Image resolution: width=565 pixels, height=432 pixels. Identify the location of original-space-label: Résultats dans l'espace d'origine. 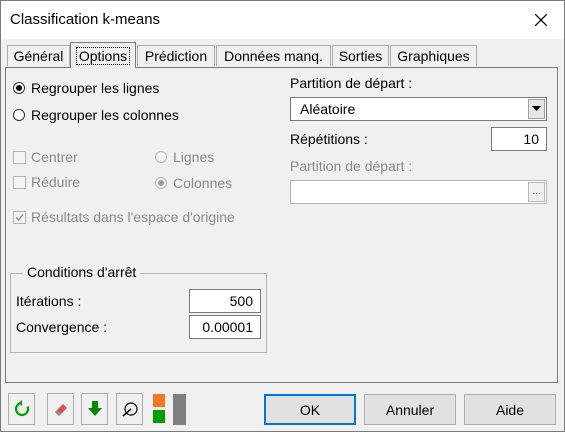
(133, 217).